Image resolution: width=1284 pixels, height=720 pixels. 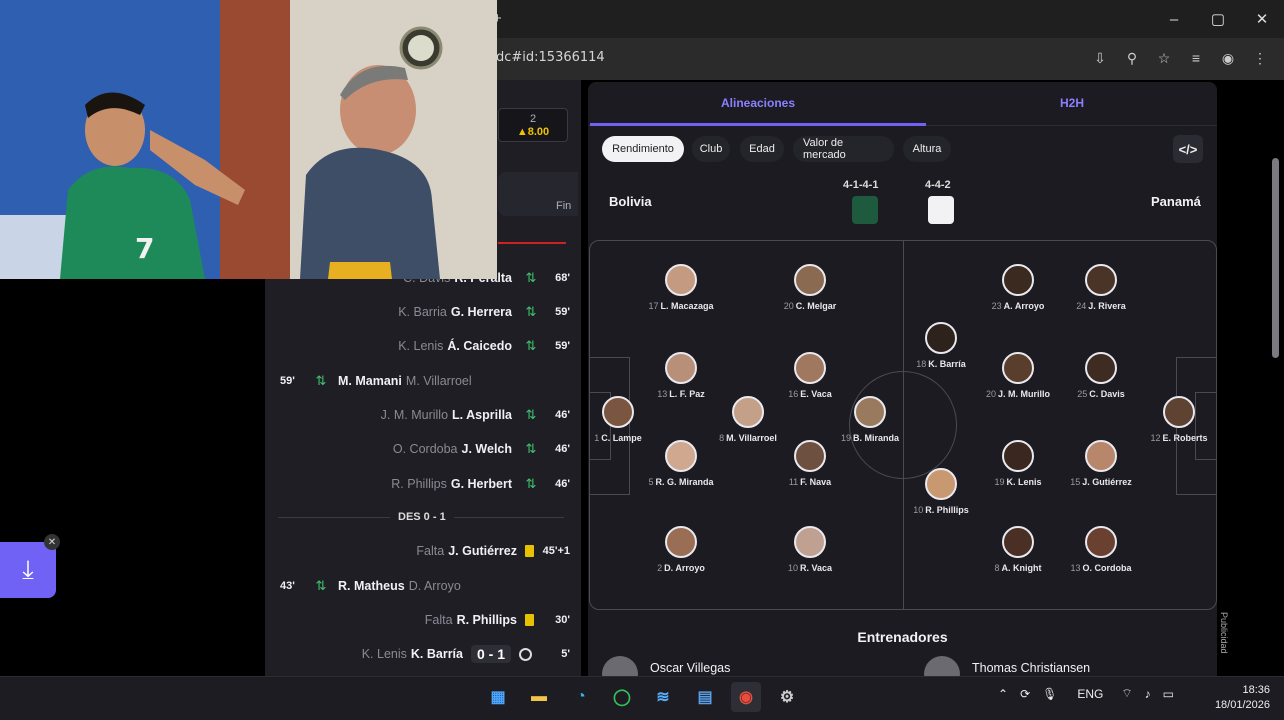 I want to click on filter-age: Edad, so click(x=762, y=149).